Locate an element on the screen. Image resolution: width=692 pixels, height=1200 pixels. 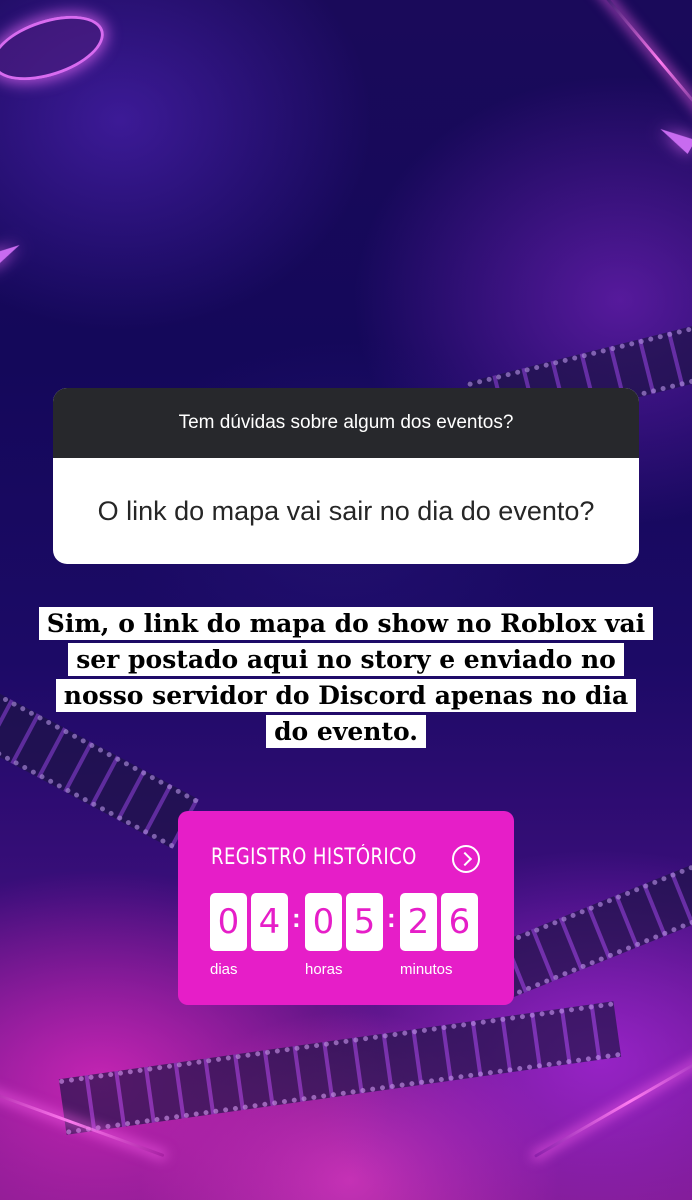
countdown-digit-minutes-1: 2 is located at coordinates (418, 922).